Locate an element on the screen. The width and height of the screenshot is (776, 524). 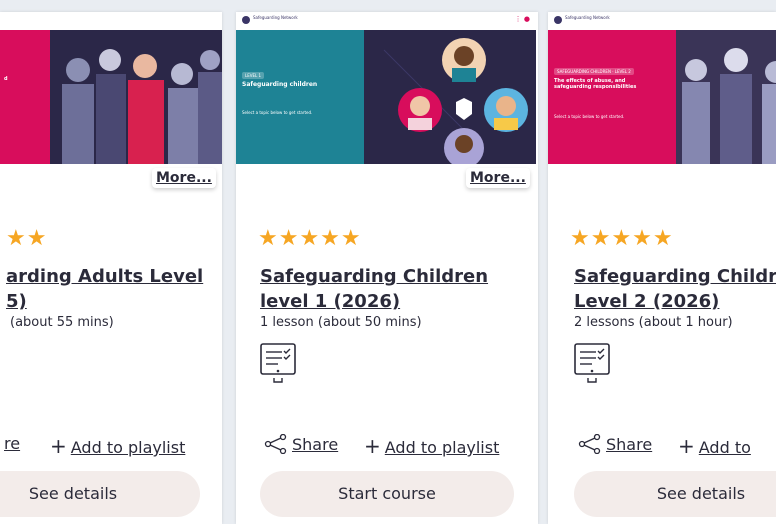
hero-tag: LEVEL 1 is located at coordinates (253, 75).